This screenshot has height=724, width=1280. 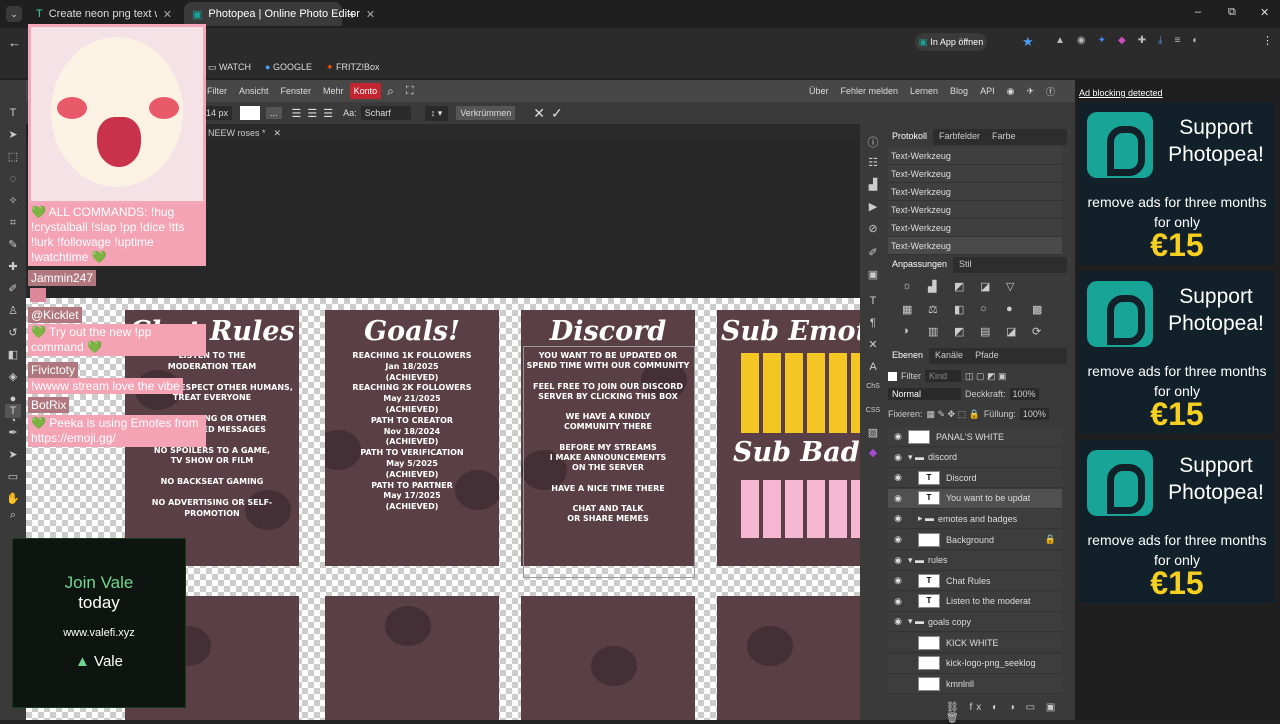 What do you see at coordinates (1232, 12) in the screenshot?
I see `maximize-button: ⧉` at bounding box center [1232, 12].